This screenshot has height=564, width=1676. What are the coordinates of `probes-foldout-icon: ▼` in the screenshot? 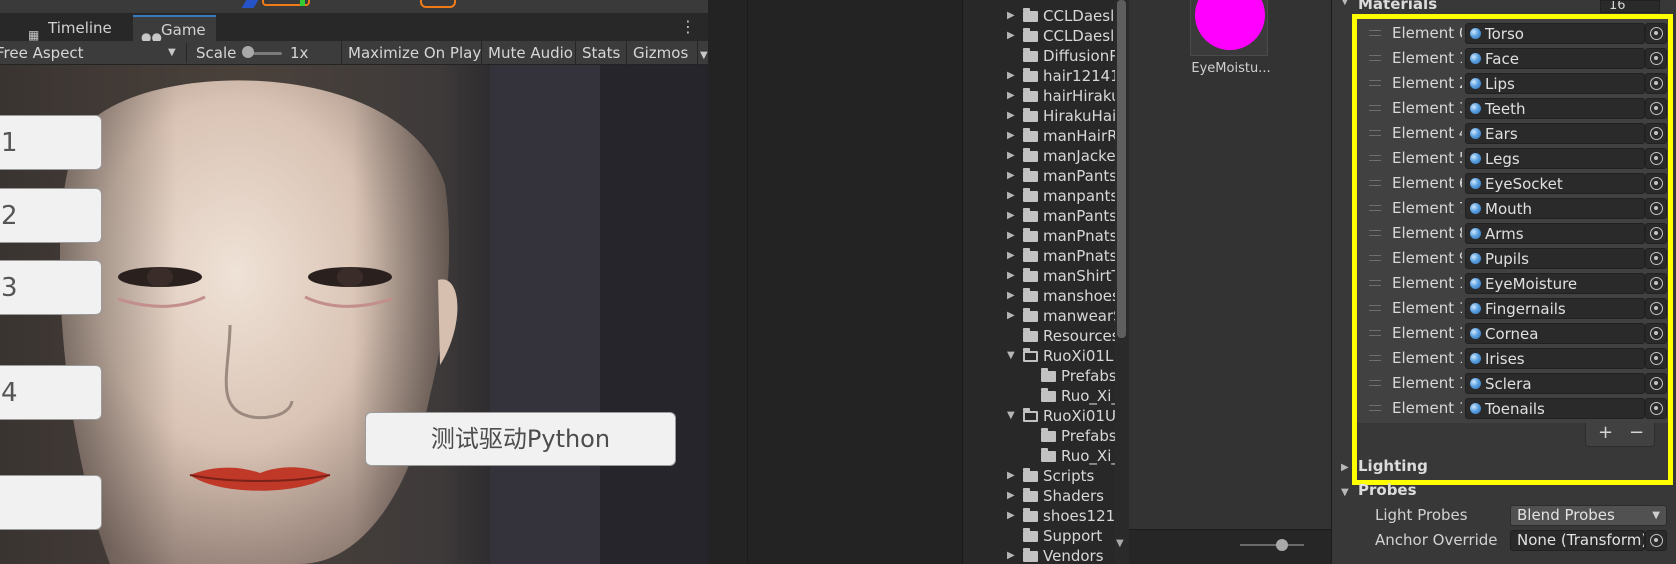 It's located at (1345, 492).